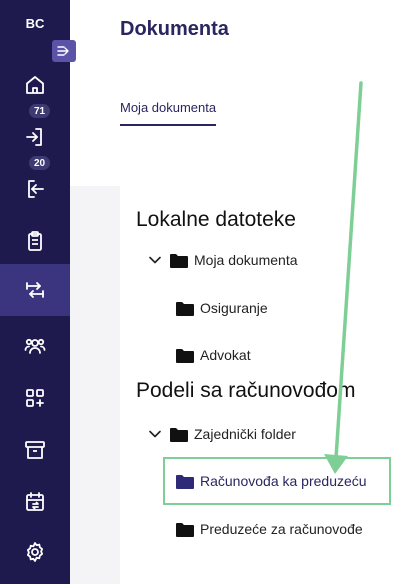 This screenshot has height=584, width=403. Describe the element at coordinates (40, 111) in the screenshot. I see `inbox-count-badge: 71` at that location.